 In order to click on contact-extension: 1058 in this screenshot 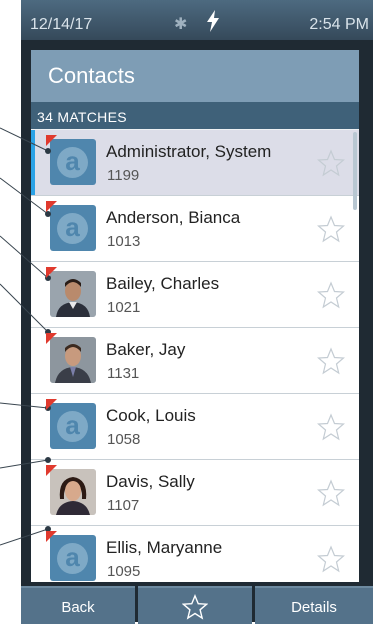, I will do `click(124, 439)`.